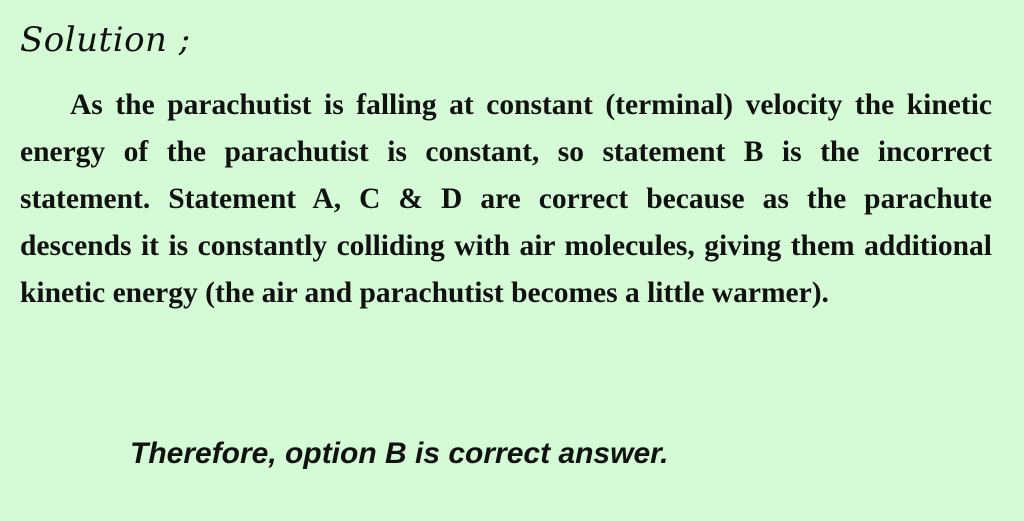 Image resolution: width=1024 pixels, height=521 pixels. What do you see at coordinates (105, 40) in the screenshot?
I see `solution-heading: Solution ;` at bounding box center [105, 40].